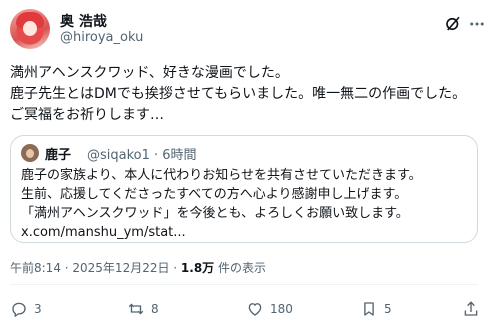 This screenshot has width=488, height=326. I want to click on share-icon, so click(471, 308).